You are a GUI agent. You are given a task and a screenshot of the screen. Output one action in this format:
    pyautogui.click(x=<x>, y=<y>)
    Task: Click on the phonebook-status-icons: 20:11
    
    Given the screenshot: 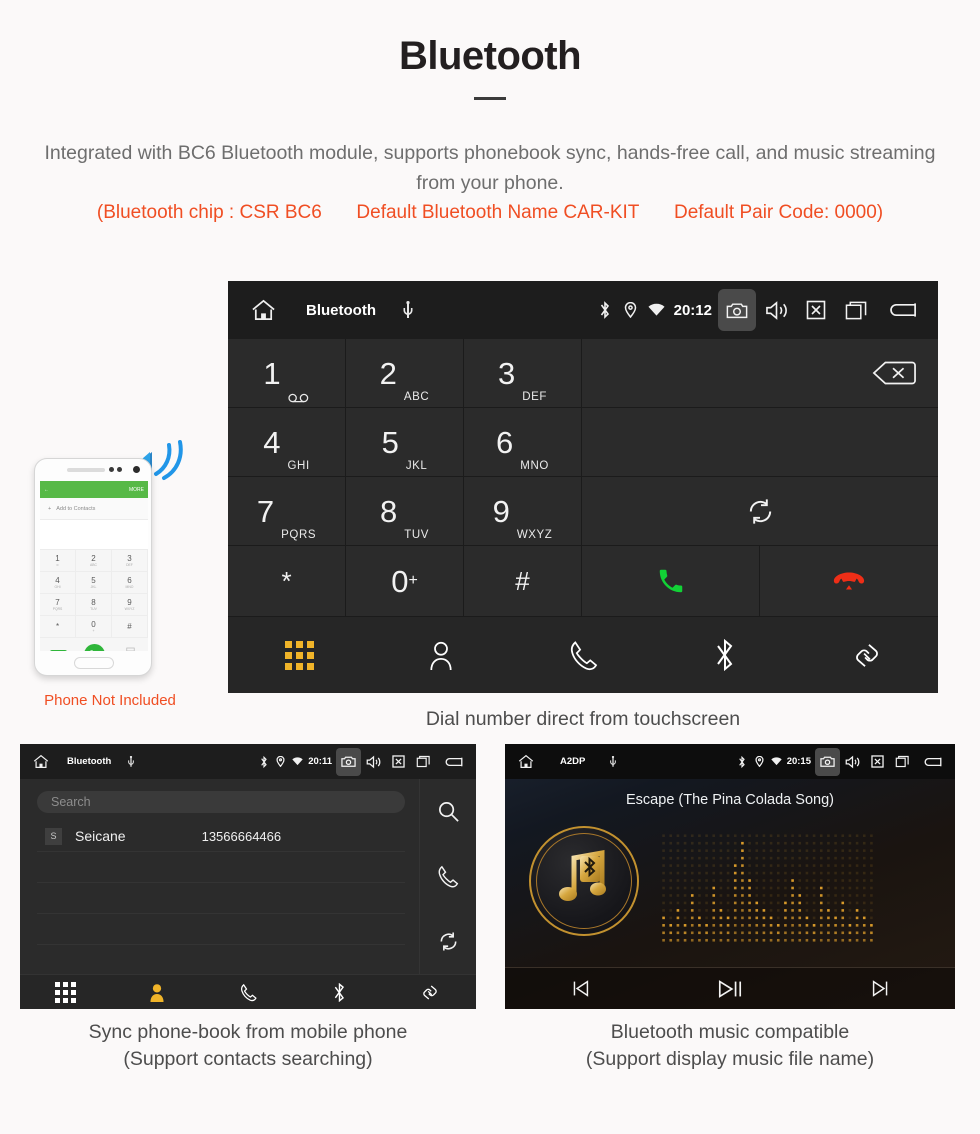 What is the action you would take?
    pyautogui.click(x=361, y=761)
    